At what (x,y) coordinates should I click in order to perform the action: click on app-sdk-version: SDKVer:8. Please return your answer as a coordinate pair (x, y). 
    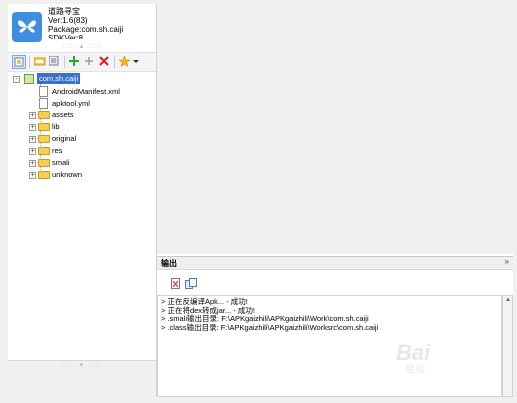
    Looking at the image, I should click on (66, 36).